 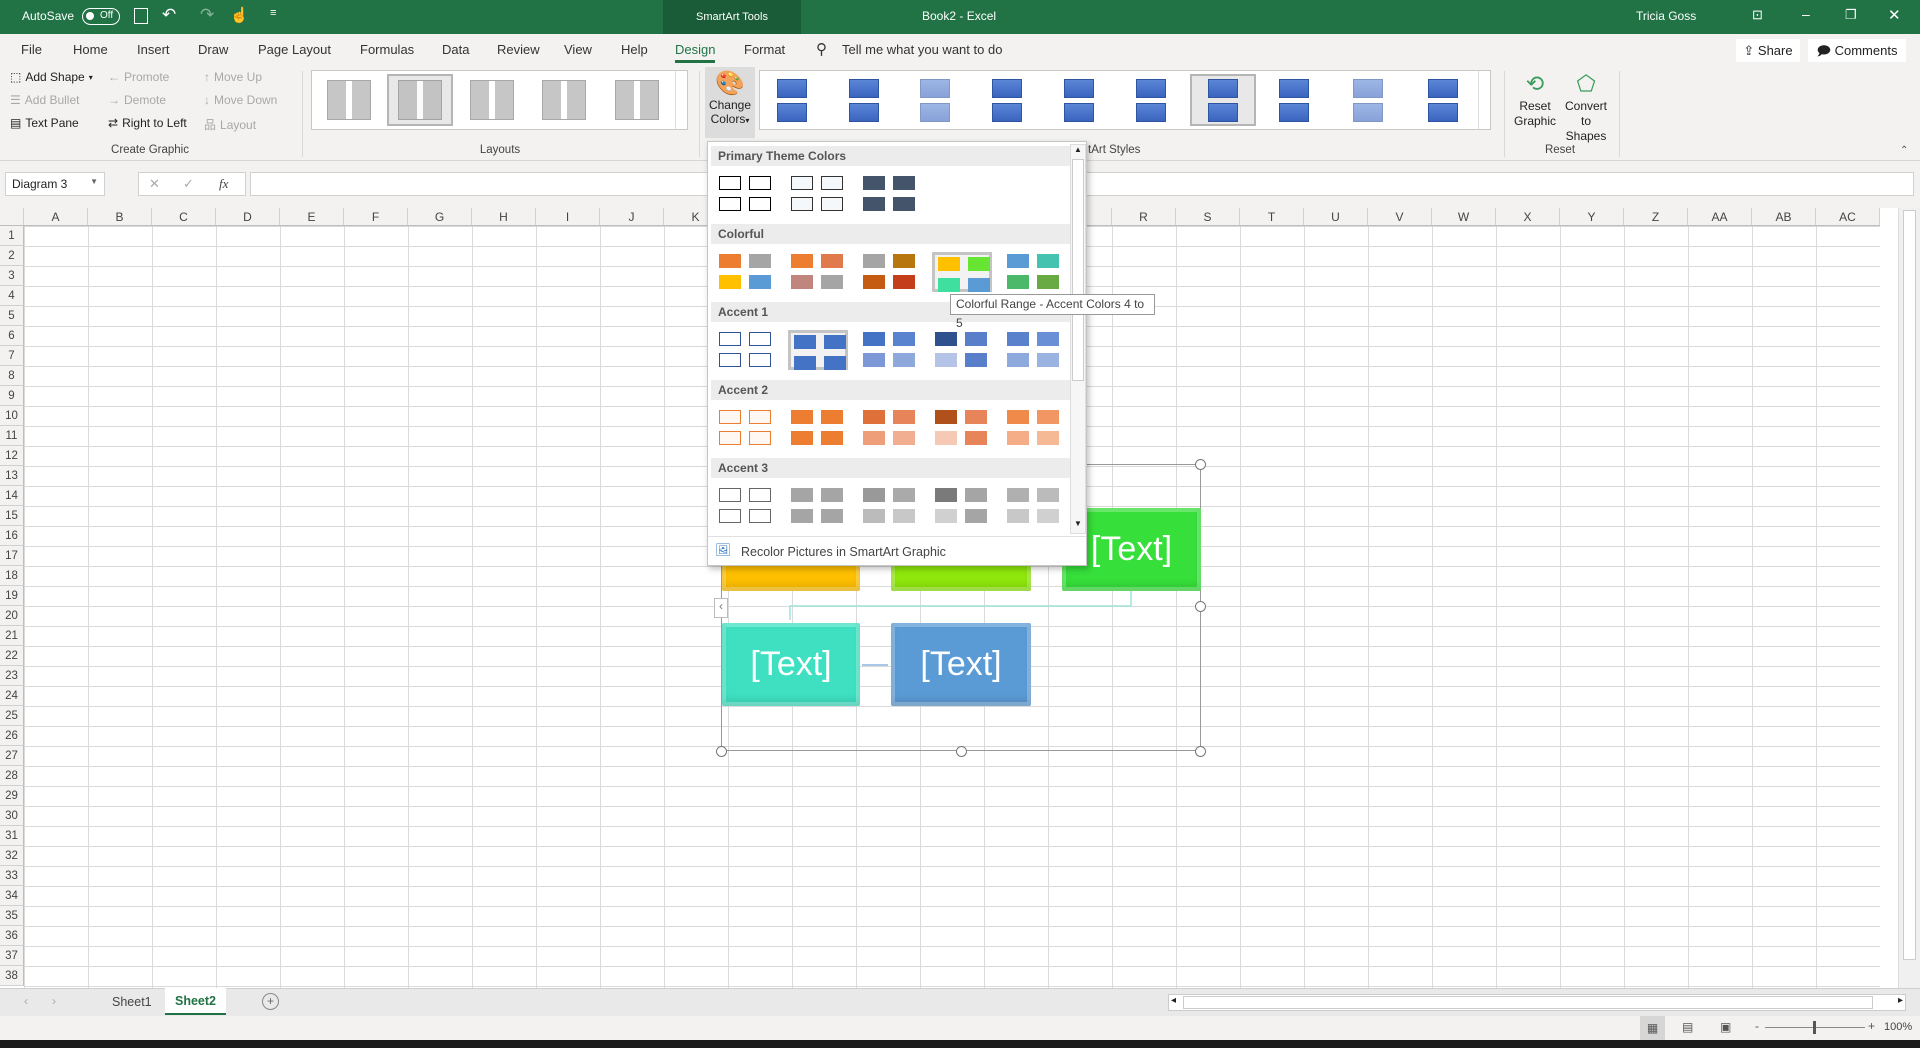 What do you see at coordinates (1687, 1027) in the screenshot?
I see `page-layout-view-icon: ▤` at bounding box center [1687, 1027].